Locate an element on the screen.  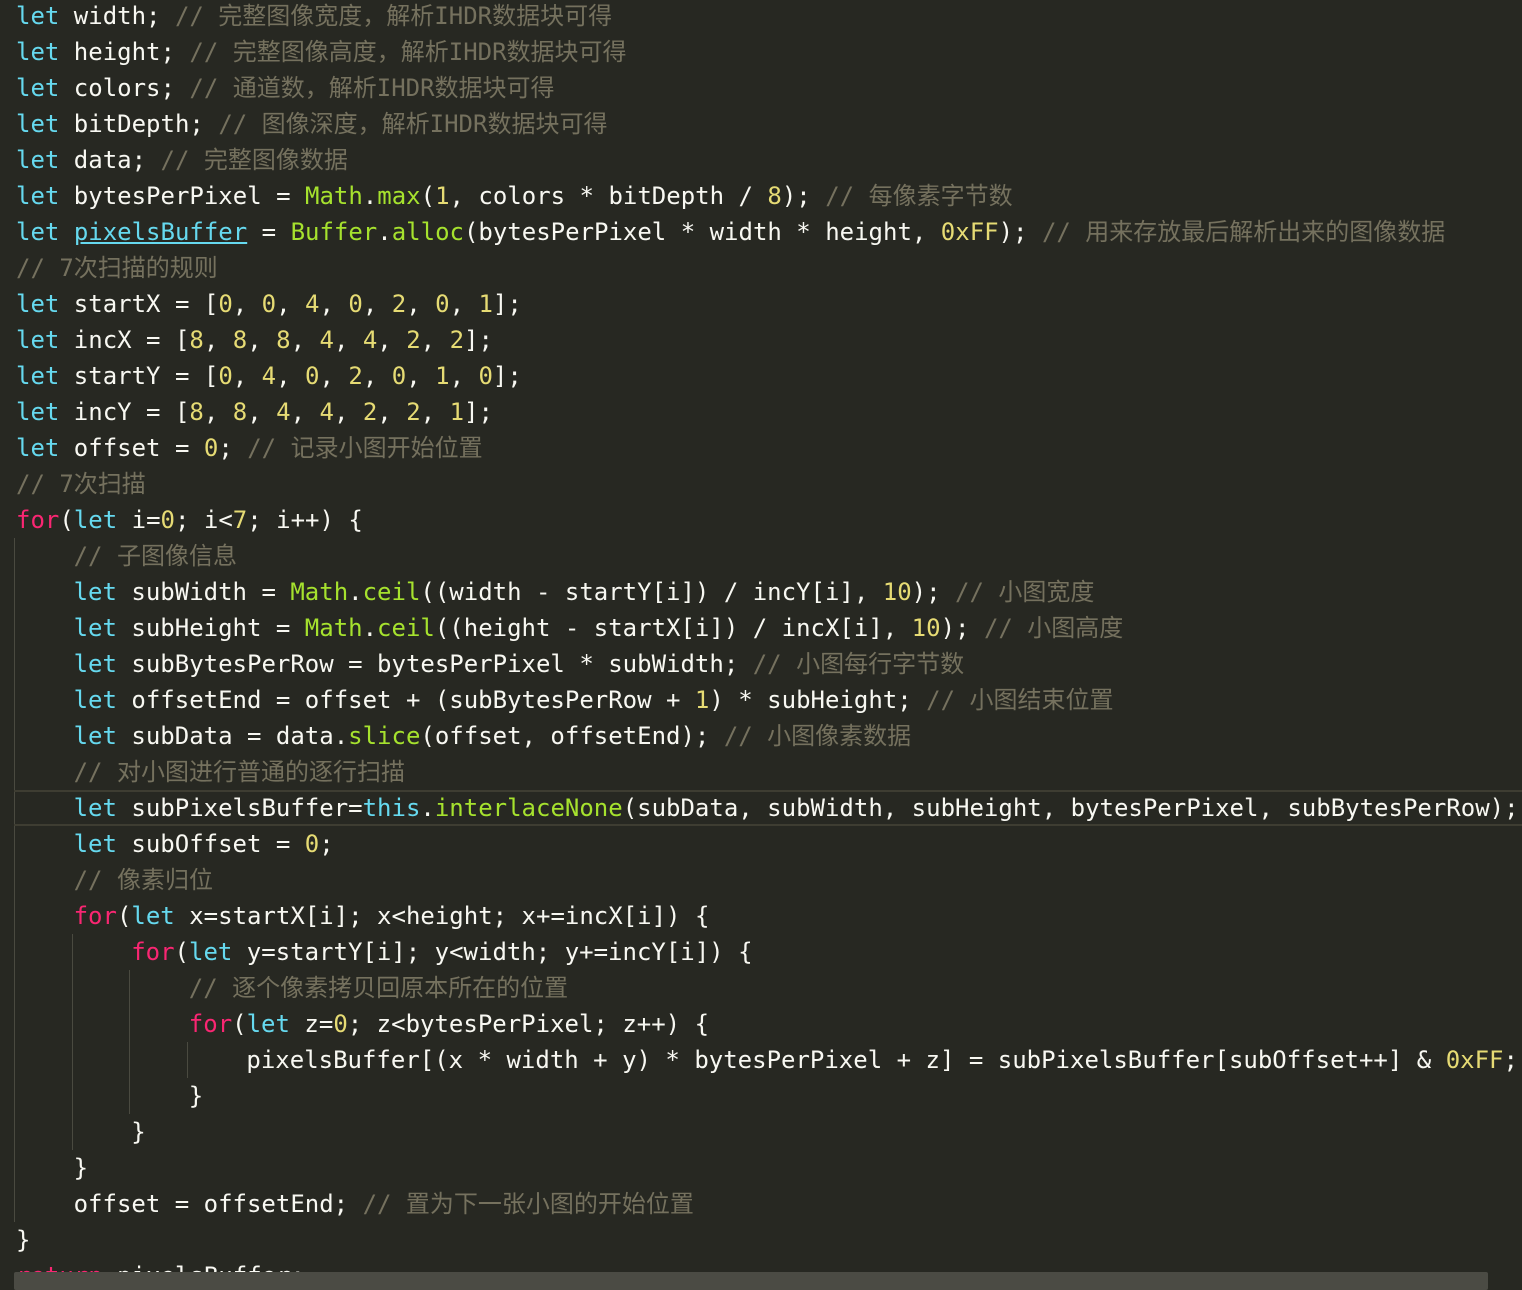
code-line: let startY = [0, 4, 0, 2, 0, 1, 0]; is located at coordinates (261, 376).